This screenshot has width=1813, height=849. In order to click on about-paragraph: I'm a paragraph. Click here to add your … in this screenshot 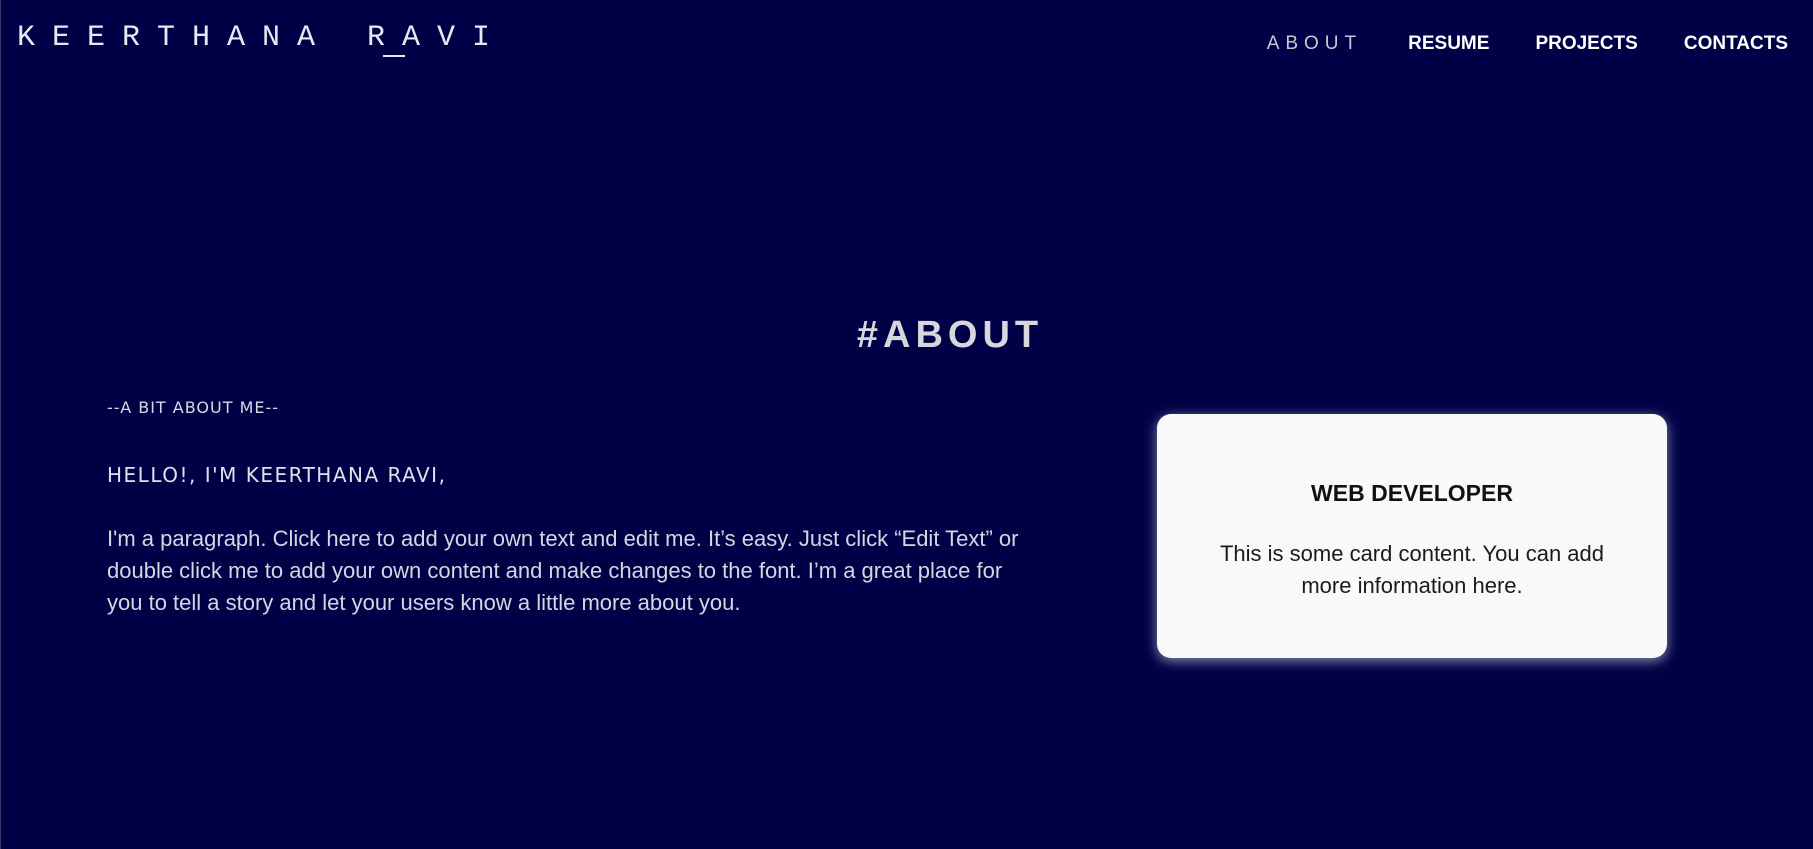, I will do `click(563, 570)`.